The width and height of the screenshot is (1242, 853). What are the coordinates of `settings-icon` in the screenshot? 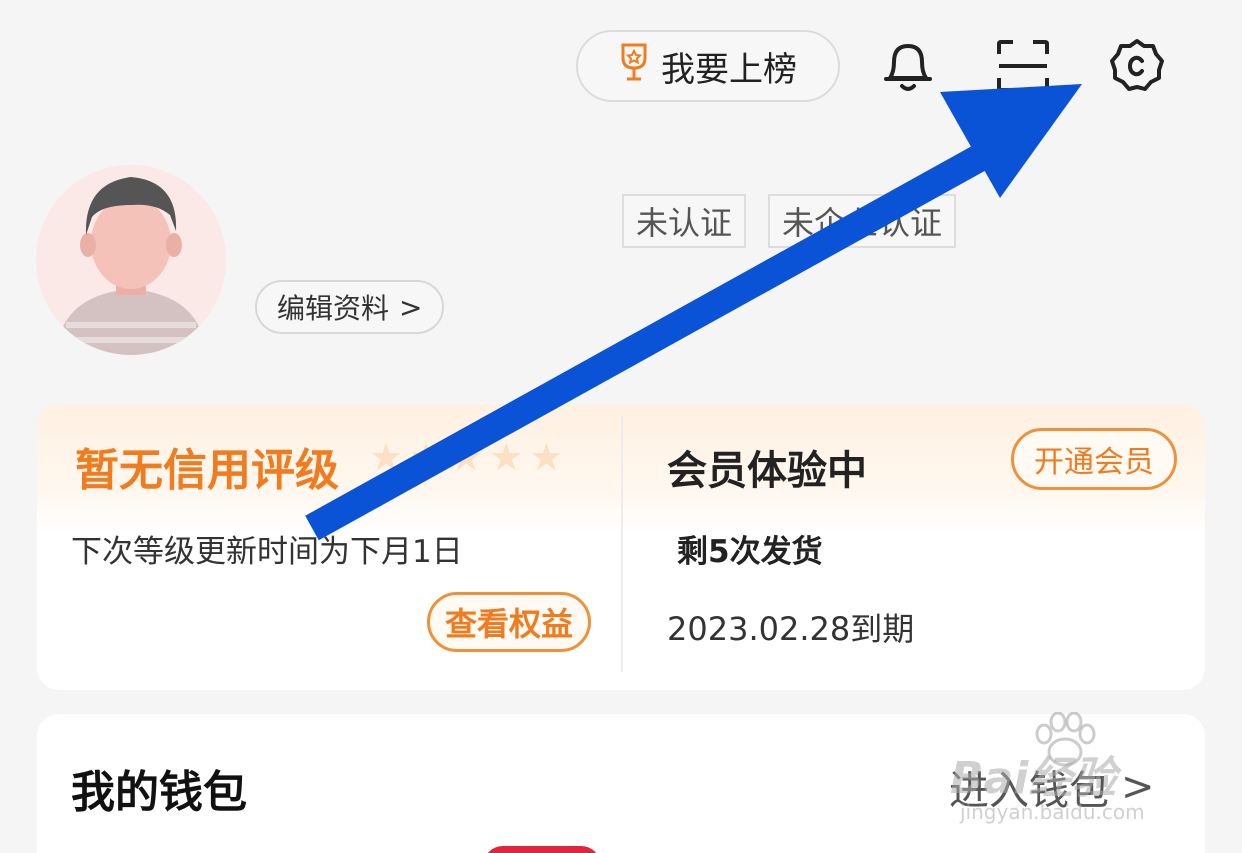 It's located at (1137, 66).